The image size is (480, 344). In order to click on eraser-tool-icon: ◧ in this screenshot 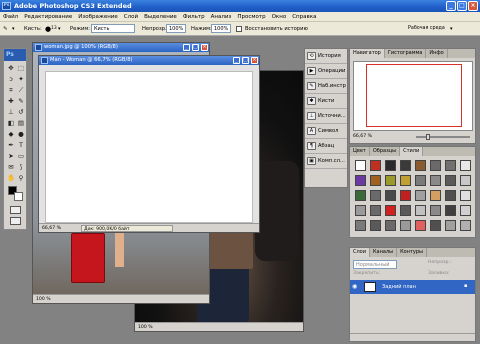, I will do `click(11, 123)`.